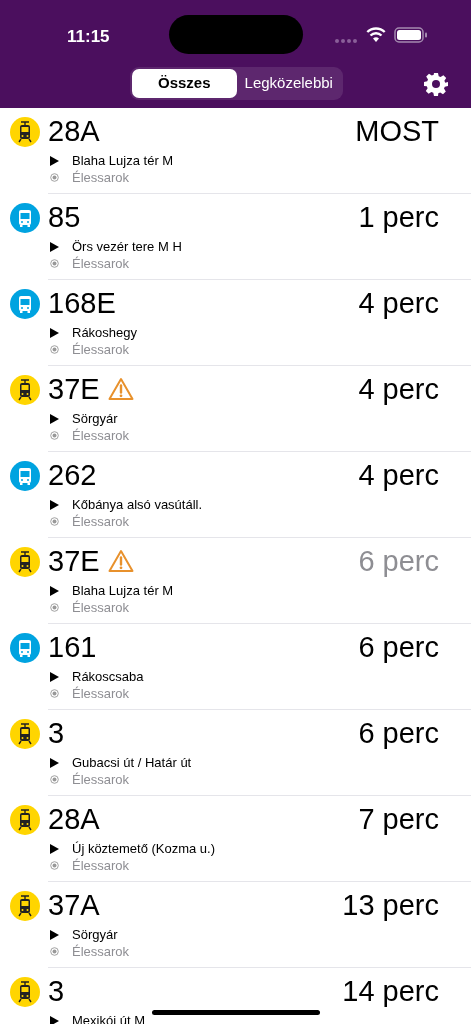 This screenshot has width=471, height=1024. I want to click on direction-text: Rákoscsaba, so click(108, 676).